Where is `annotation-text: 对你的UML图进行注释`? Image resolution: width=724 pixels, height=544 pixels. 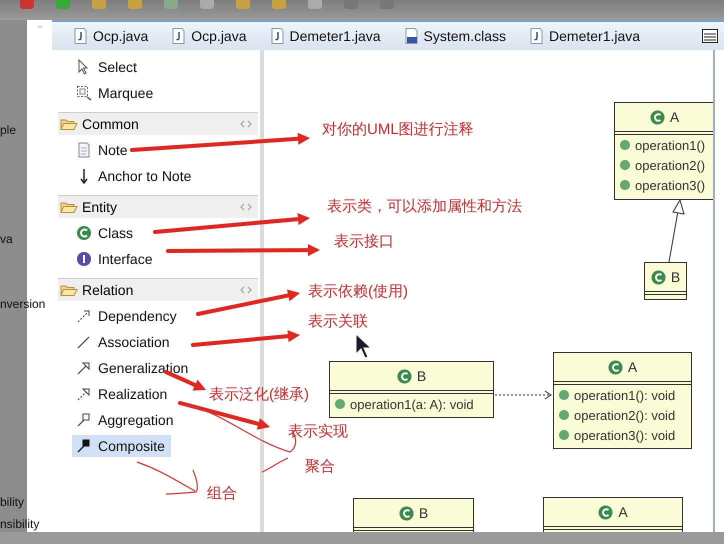 annotation-text: 对你的UML图进行注释 is located at coordinates (398, 130).